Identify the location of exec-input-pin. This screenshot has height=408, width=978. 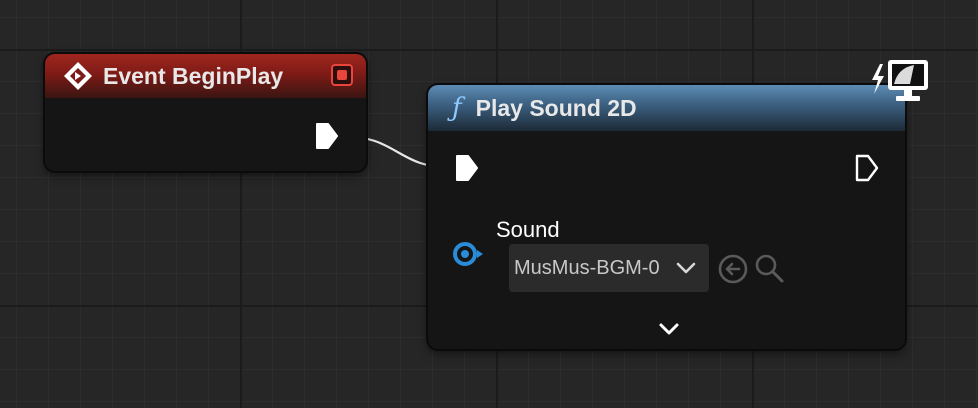
(467, 168).